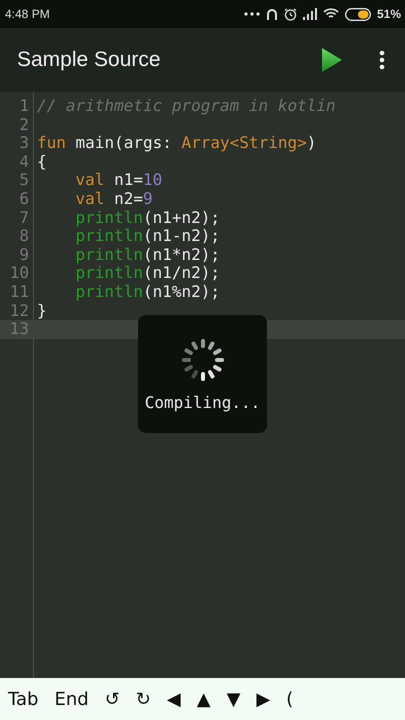 The image size is (405, 720). I want to click on line-number: 4, so click(24, 162).